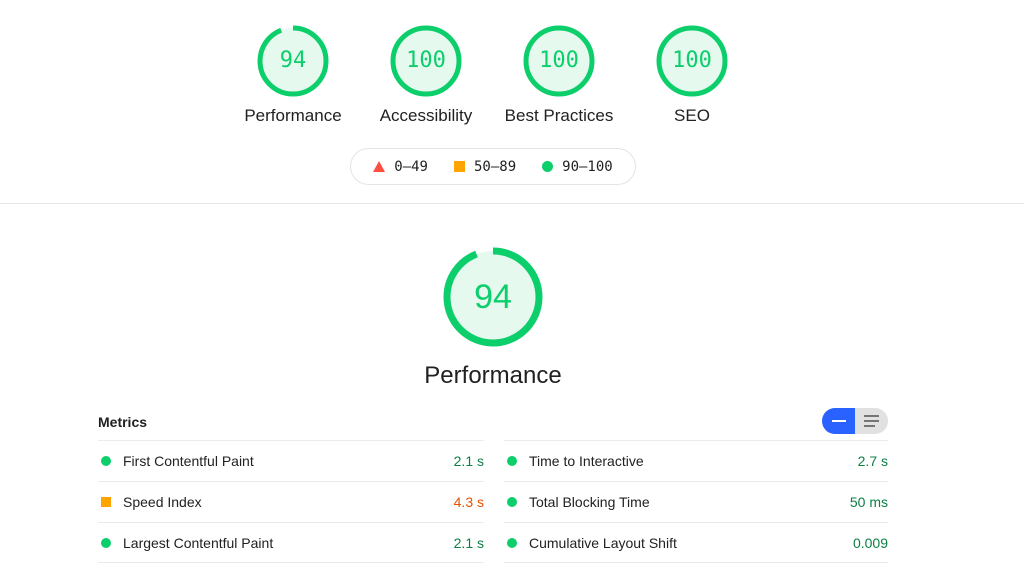  Describe the element at coordinates (868, 502) in the screenshot. I see `metric-value: 50 ms` at that location.